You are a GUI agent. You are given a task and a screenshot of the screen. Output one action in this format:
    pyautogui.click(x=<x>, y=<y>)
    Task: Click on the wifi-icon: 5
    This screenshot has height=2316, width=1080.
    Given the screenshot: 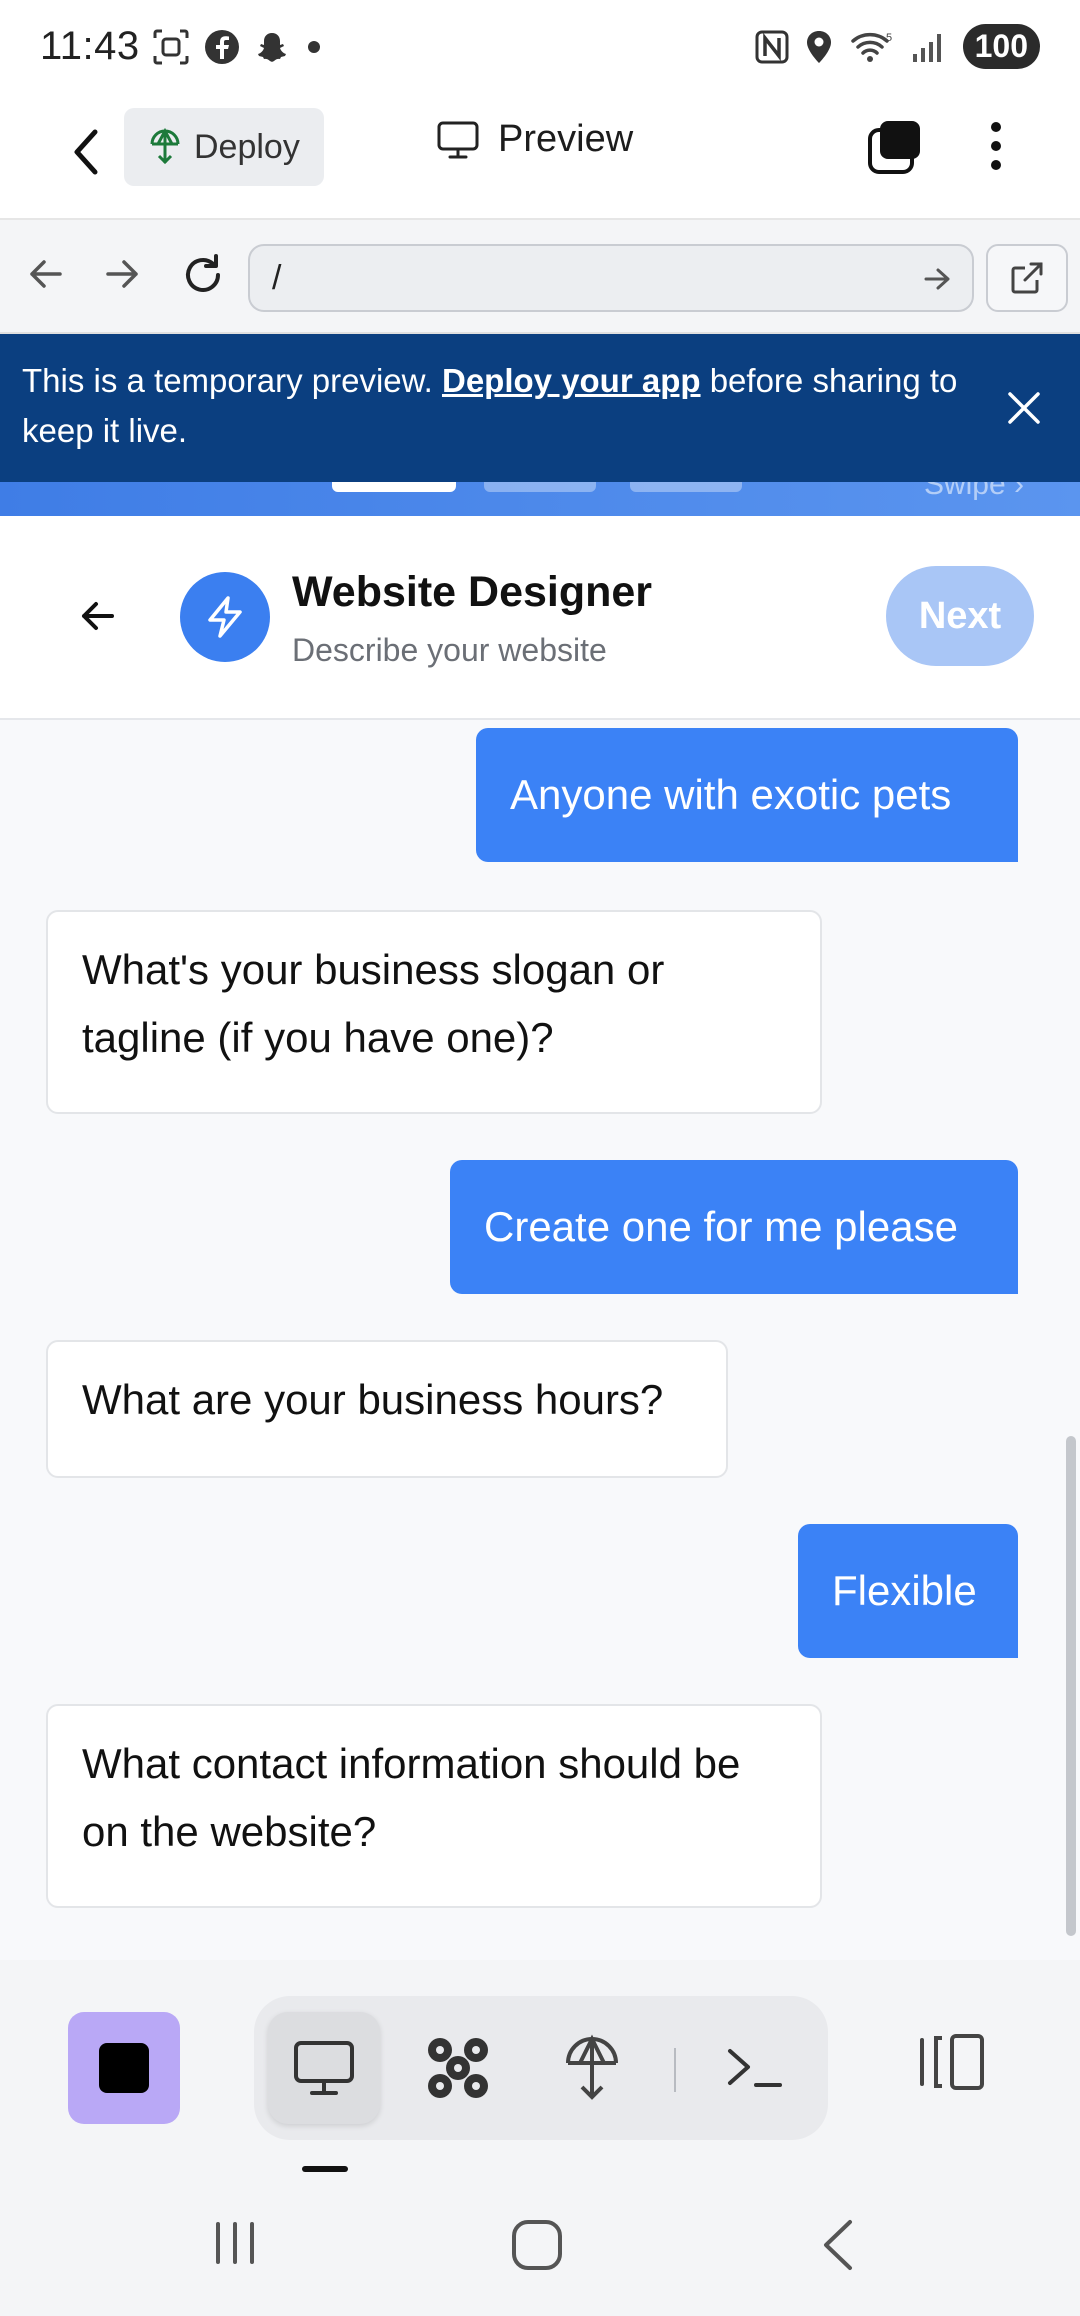 What is the action you would take?
    pyautogui.click(x=871, y=47)
    